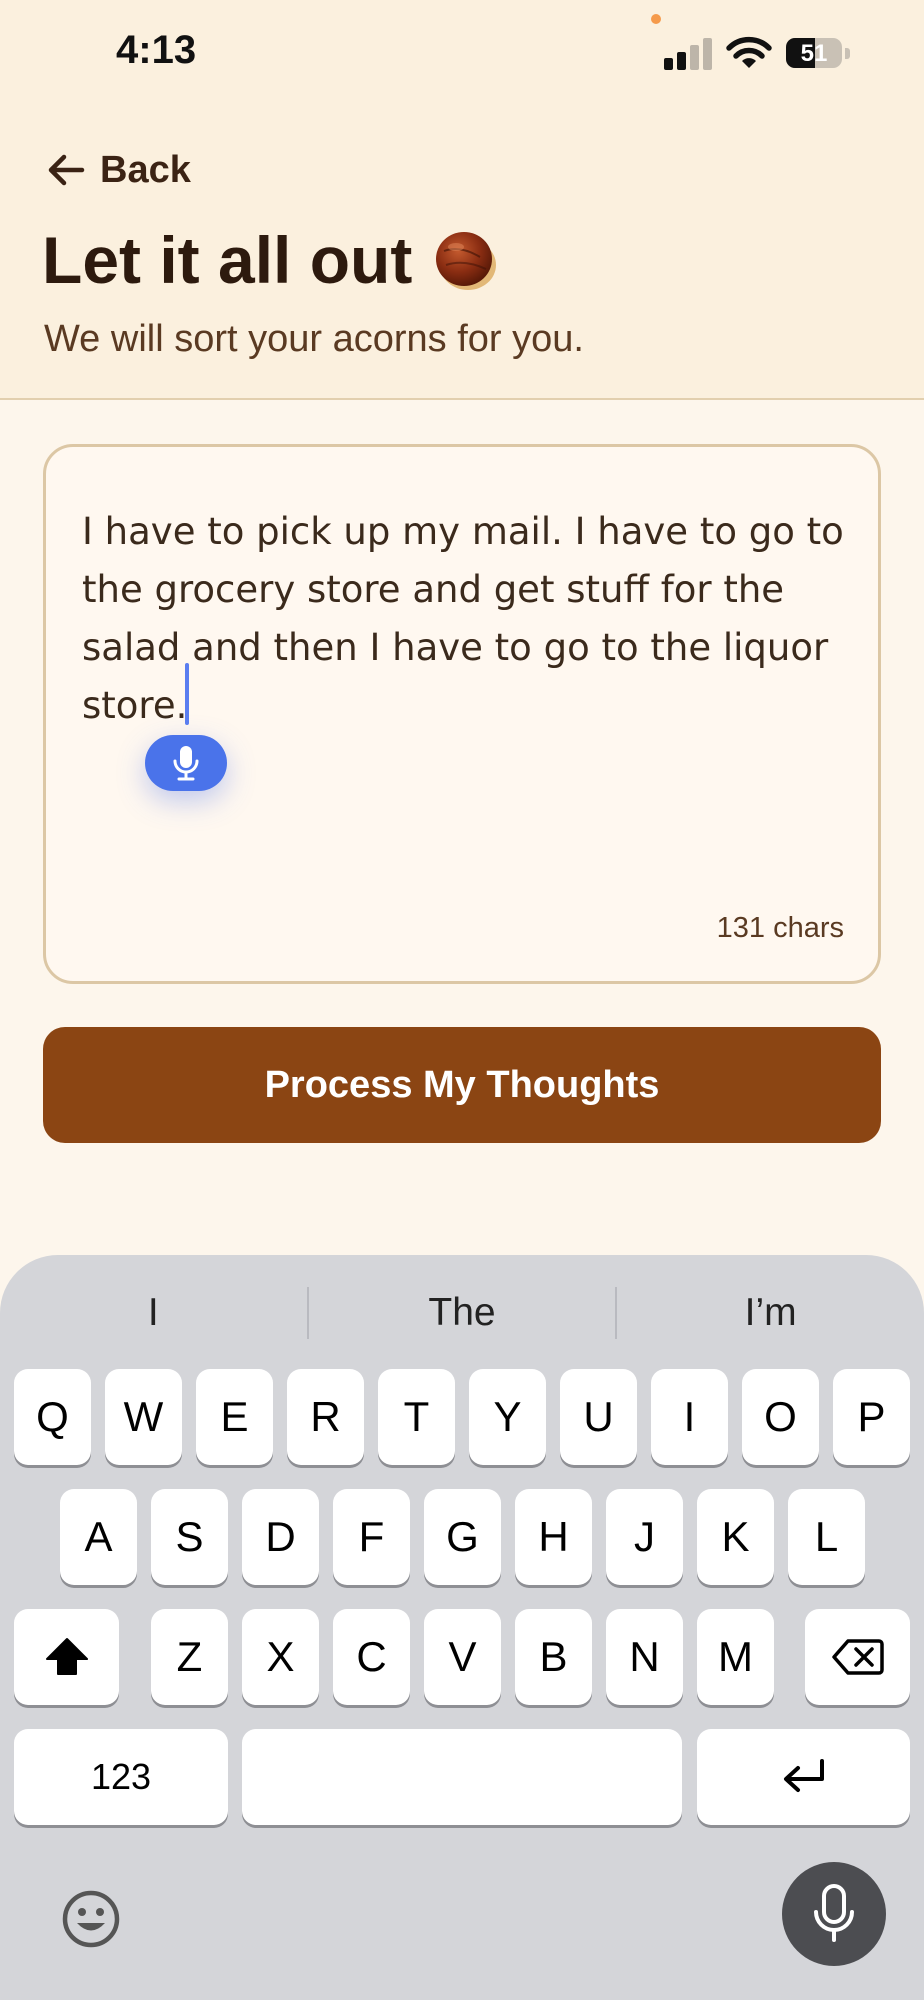 The width and height of the screenshot is (924, 2000). Describe the element at coordinates (143, 1417) in the screenshot. I see `key-w: W` at that location.